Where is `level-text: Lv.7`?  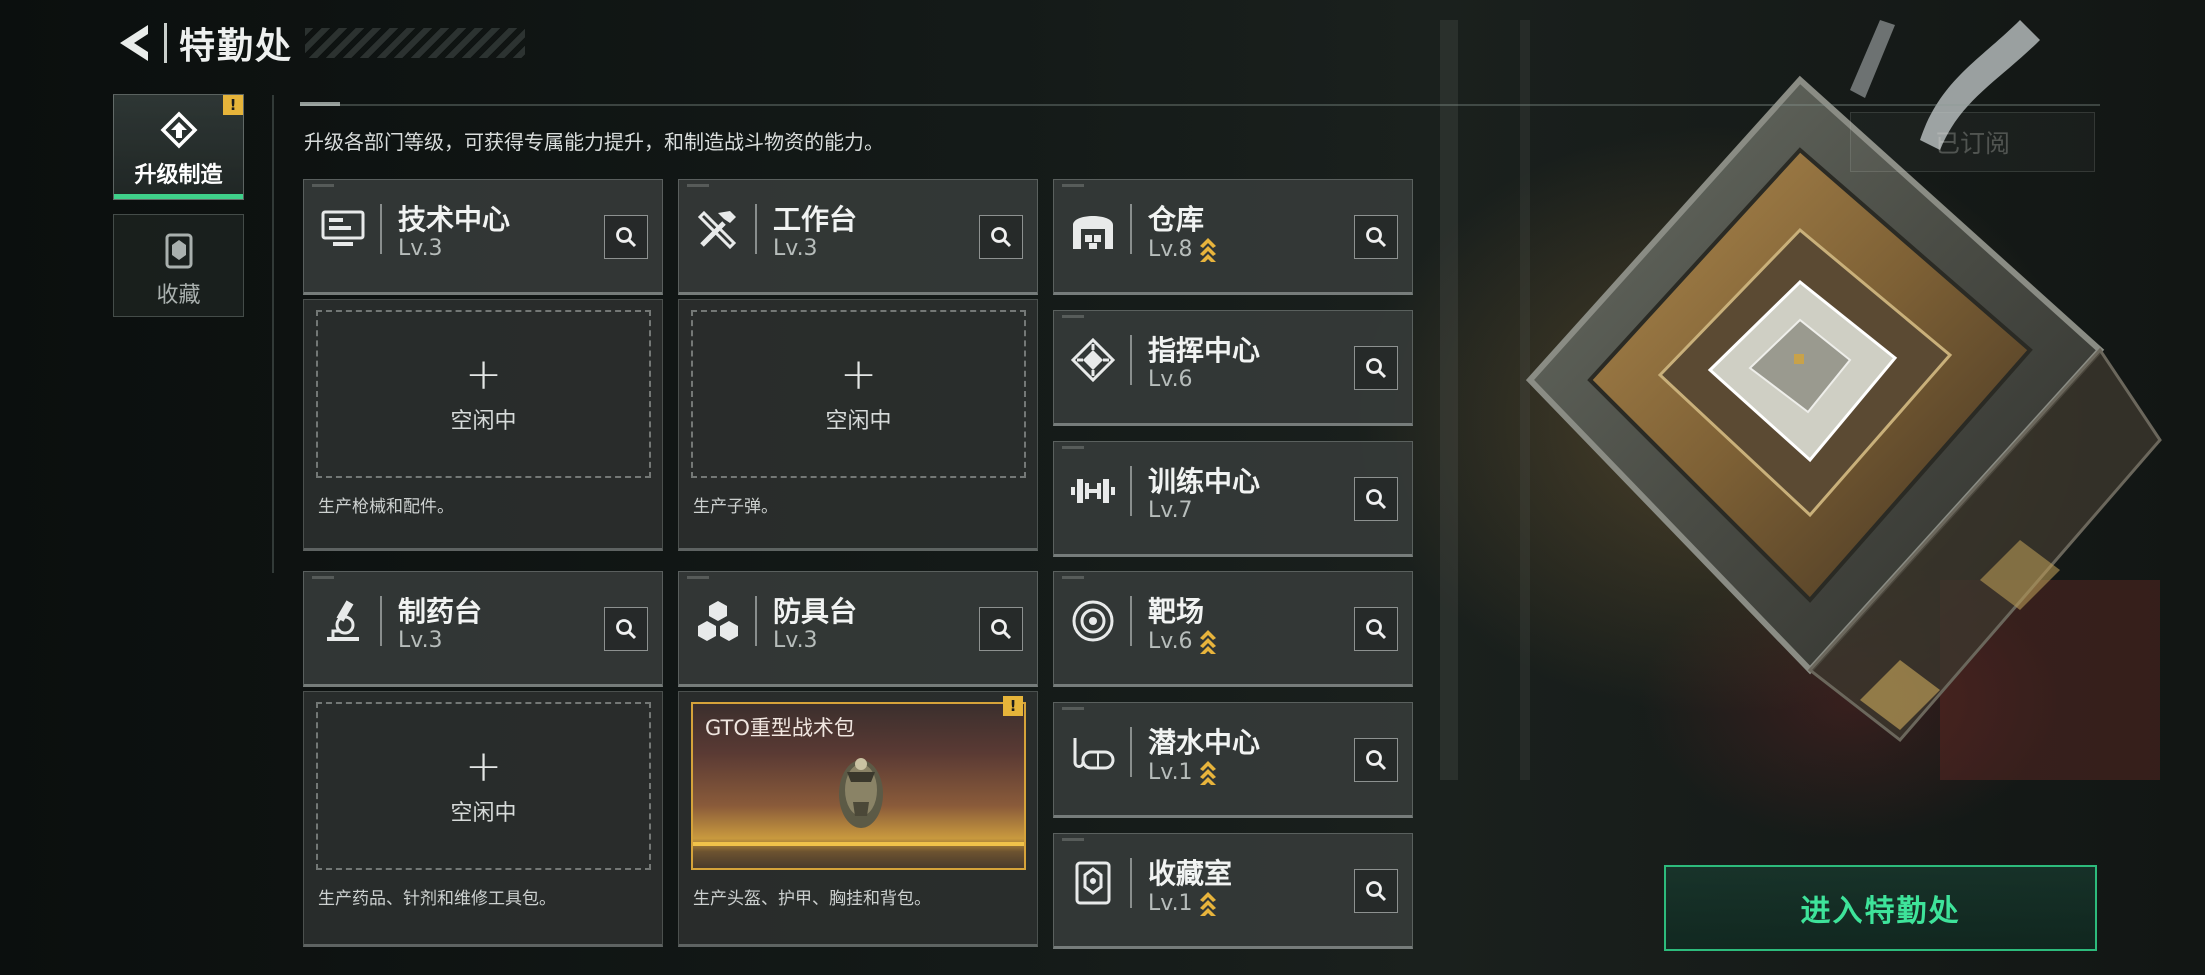
level-text: Lv.7 is located at coordinates (1170, 510).